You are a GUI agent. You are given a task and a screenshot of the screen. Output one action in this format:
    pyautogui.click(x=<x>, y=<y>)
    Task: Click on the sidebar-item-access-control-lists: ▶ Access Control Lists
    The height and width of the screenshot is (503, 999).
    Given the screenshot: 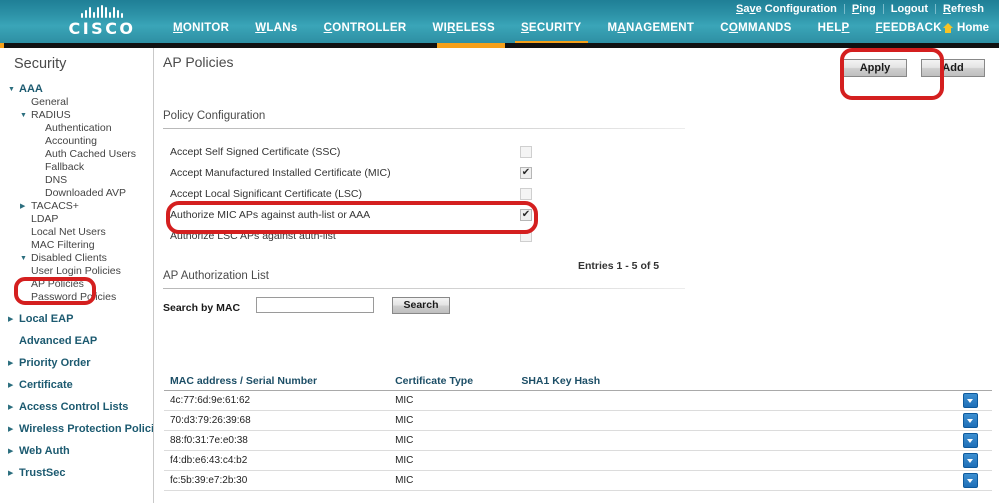 What is the action you would take?
    pyautogui.click(x=76, y=407)
    